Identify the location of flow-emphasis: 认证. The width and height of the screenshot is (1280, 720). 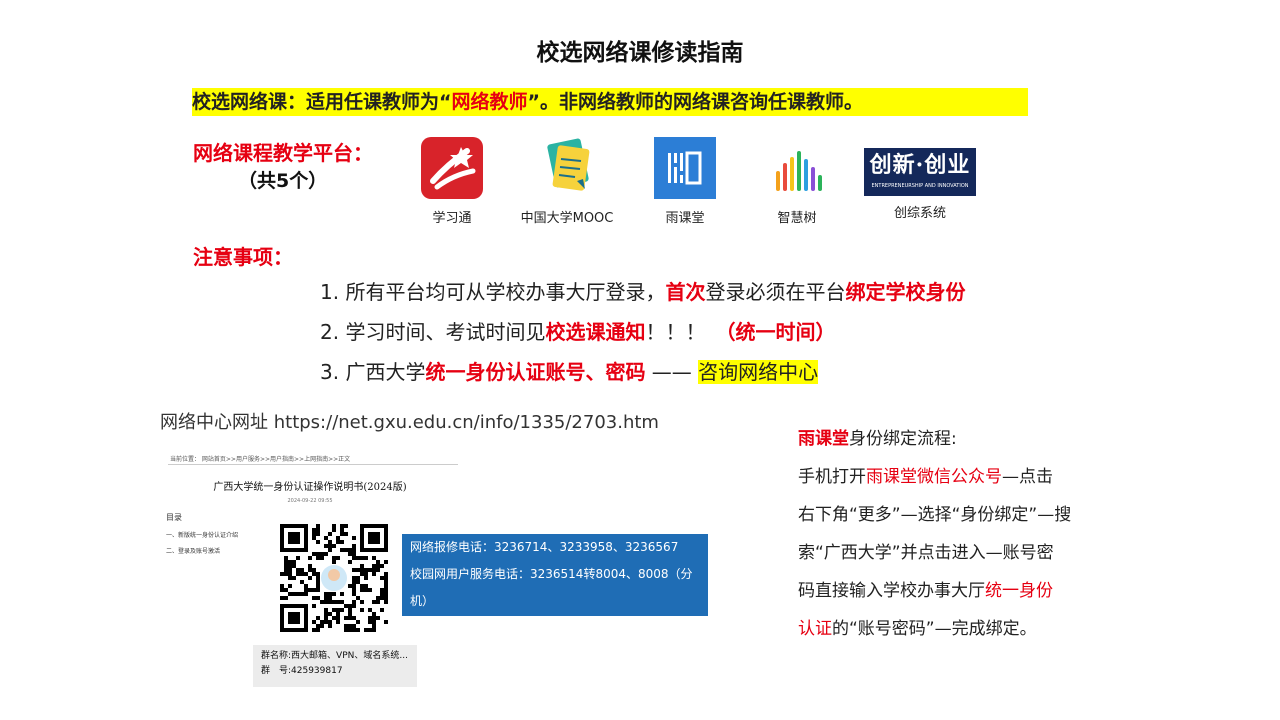
(815, 629).